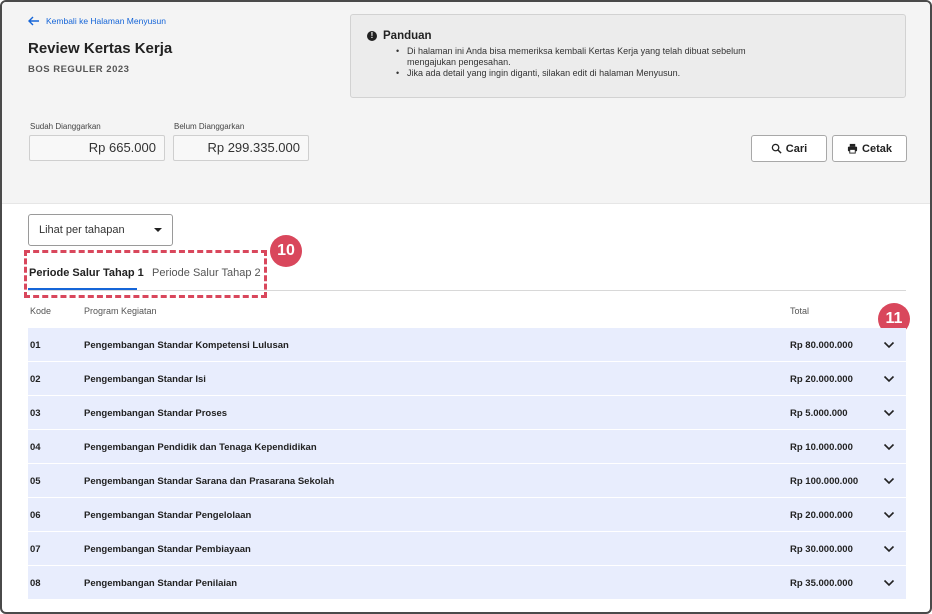 The image size is (932, 614). Describe the element at coordinates (776, 148) in the screenshot. I see `search-icon` at that location.